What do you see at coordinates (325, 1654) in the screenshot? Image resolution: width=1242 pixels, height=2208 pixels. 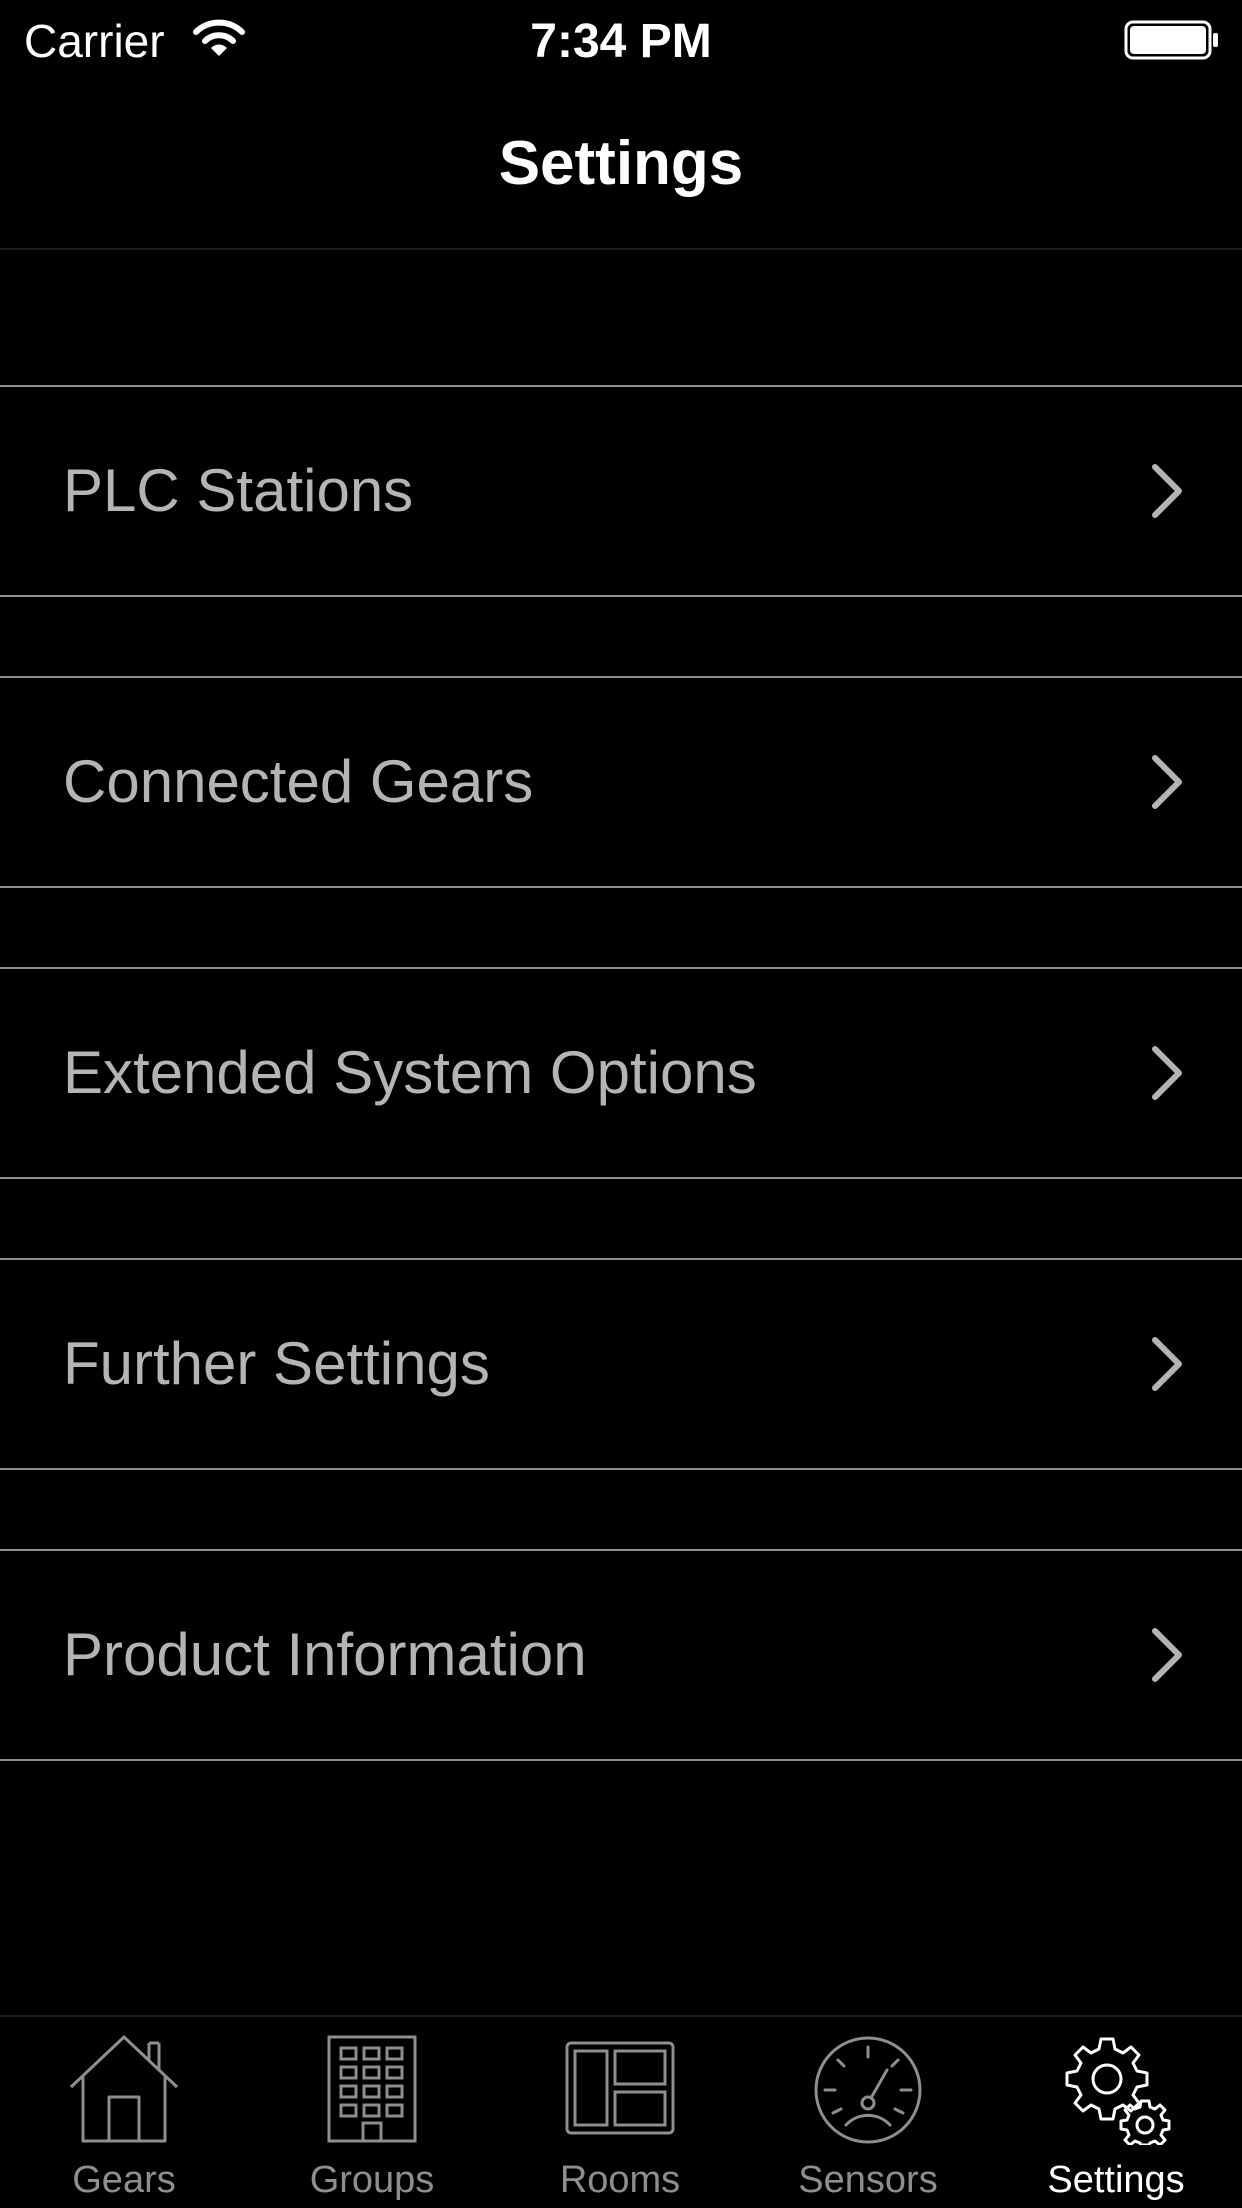 I see `settings-row-label: Product Information` at bounding box center [325, 1654].